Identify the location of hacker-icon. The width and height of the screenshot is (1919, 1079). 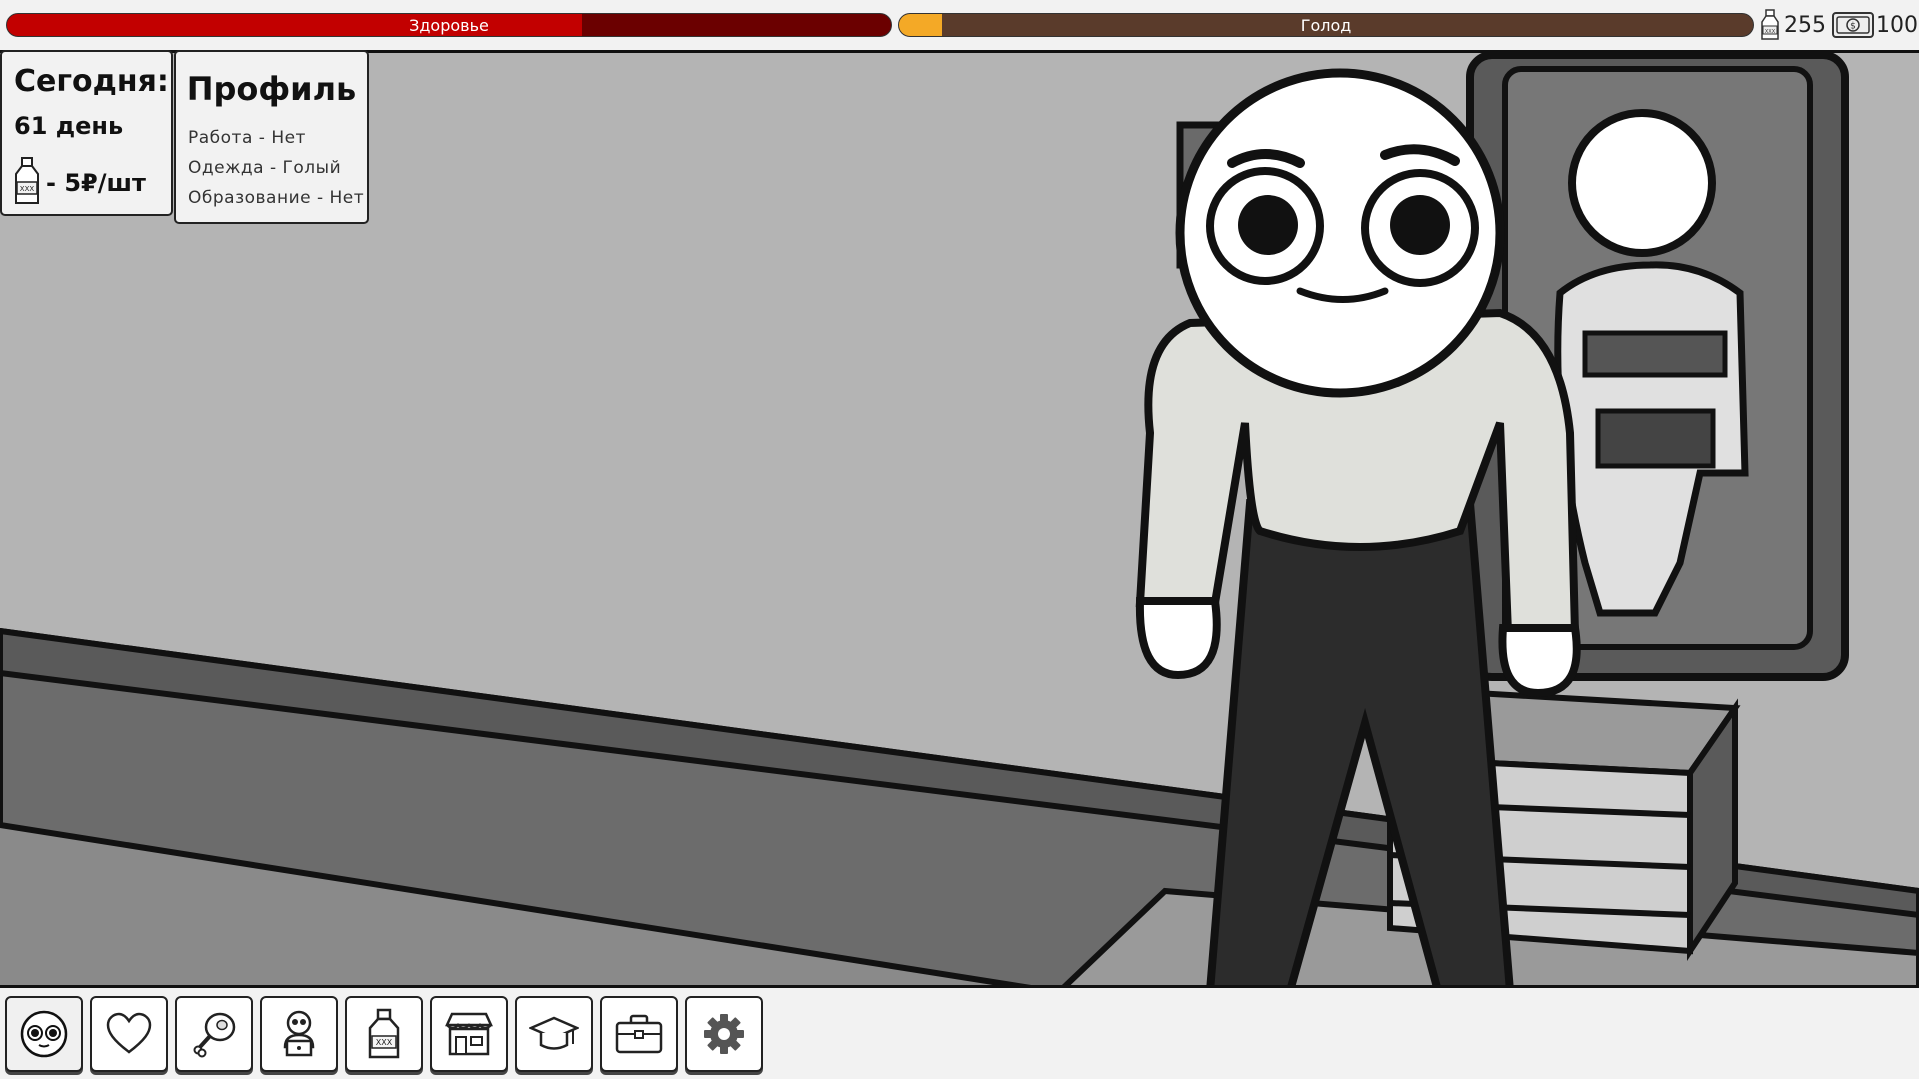
(299, 1033).